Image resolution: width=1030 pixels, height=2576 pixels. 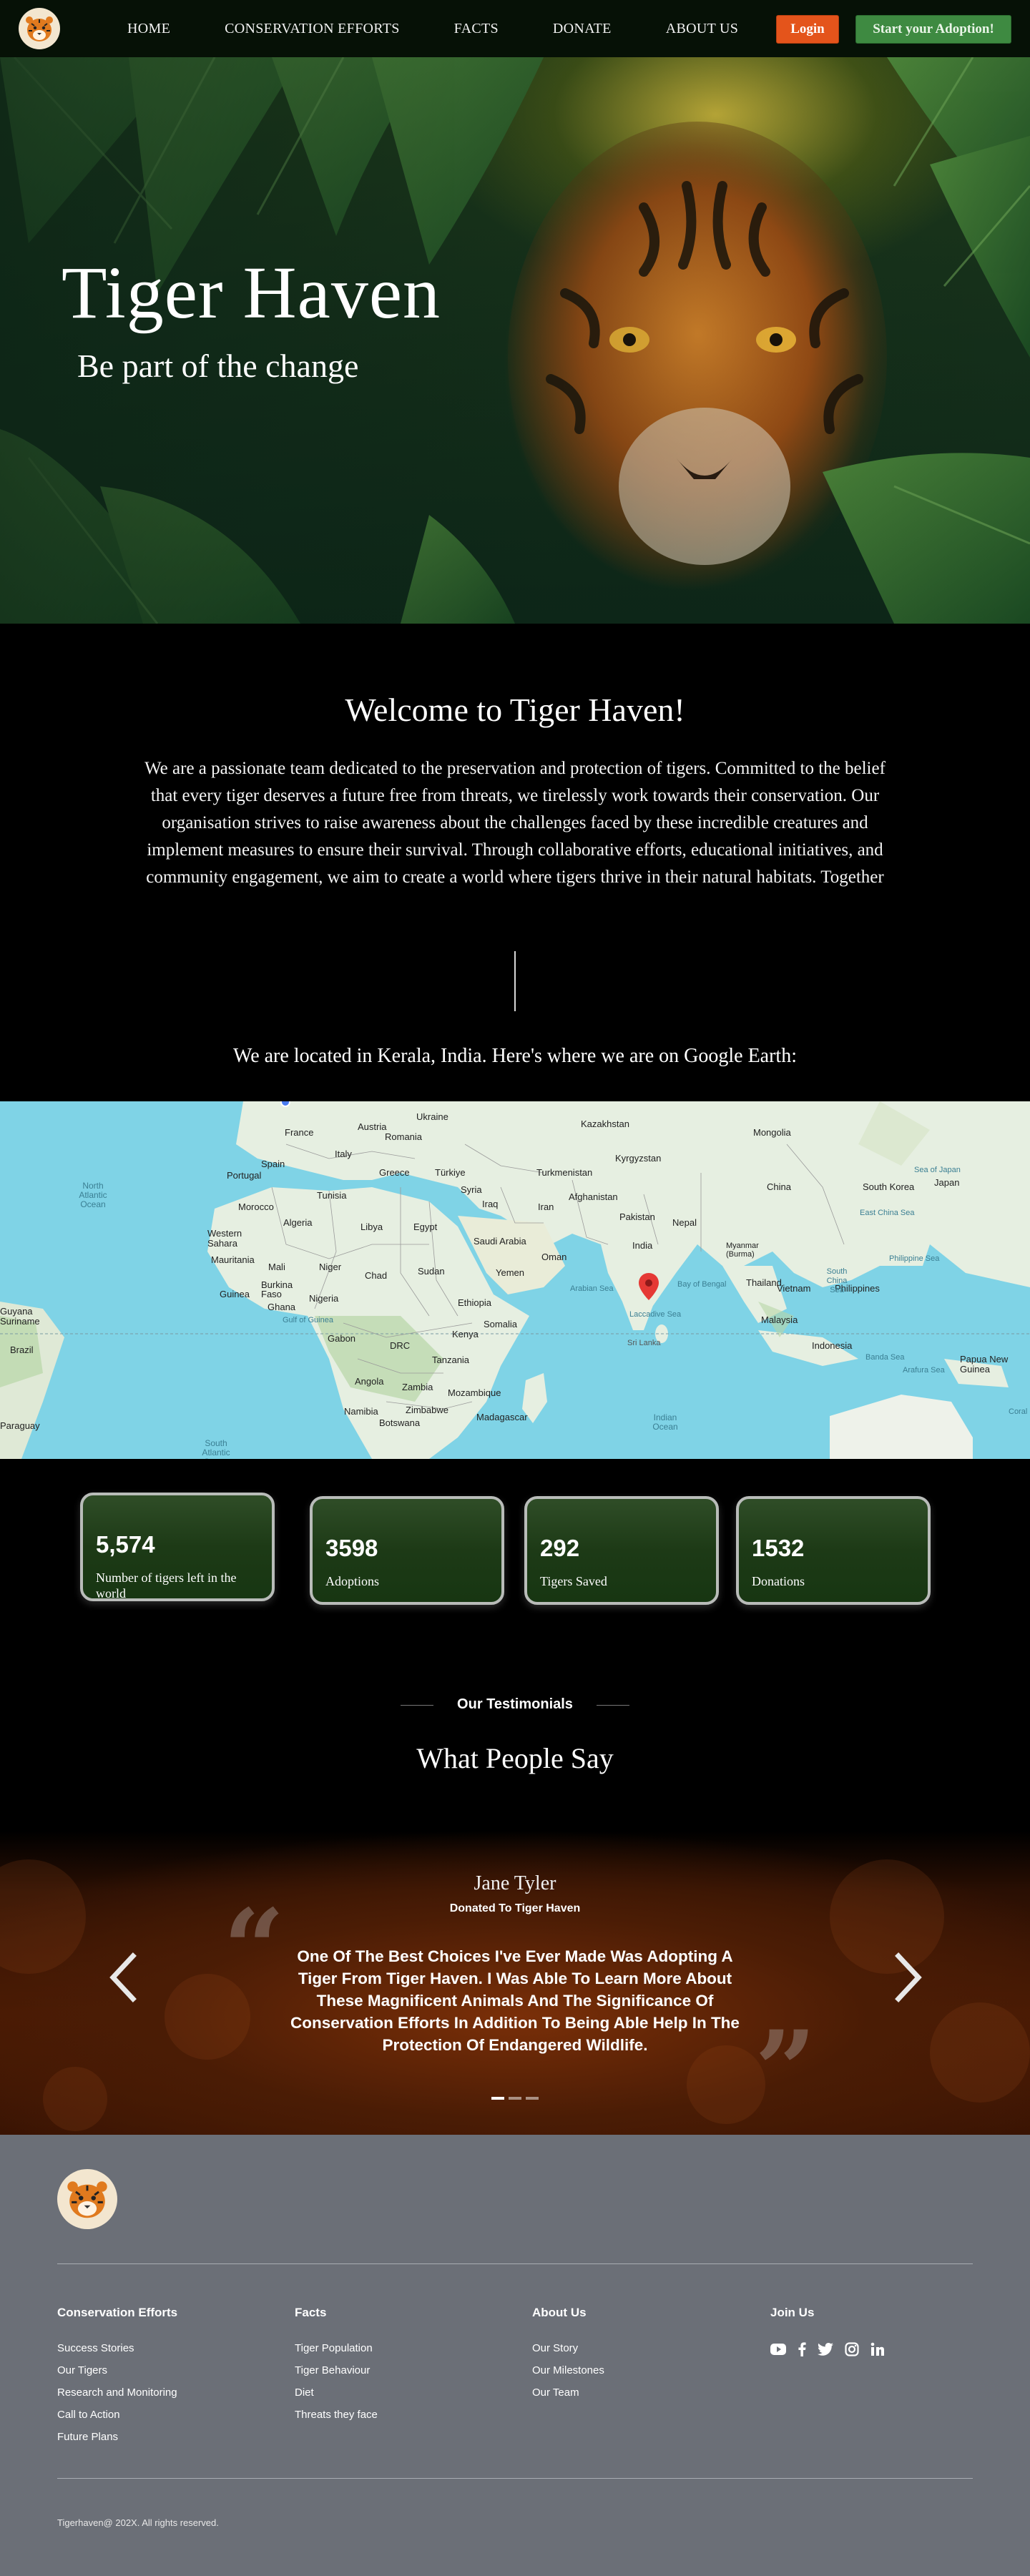 What do you see at coordinates (778, 2352) in the screenshot?
I see `youtube-icon` at bounding box center [778, 2352].